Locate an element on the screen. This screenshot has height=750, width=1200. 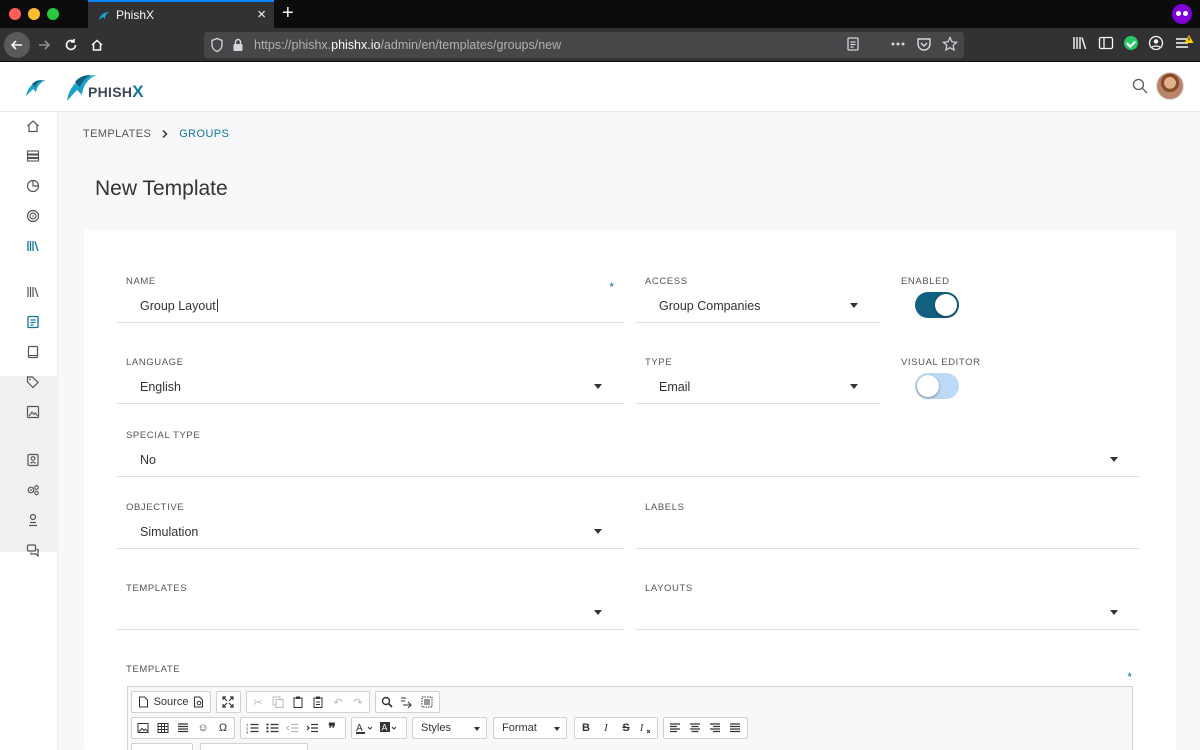
library-icon is located at coordinates (1080, 43).